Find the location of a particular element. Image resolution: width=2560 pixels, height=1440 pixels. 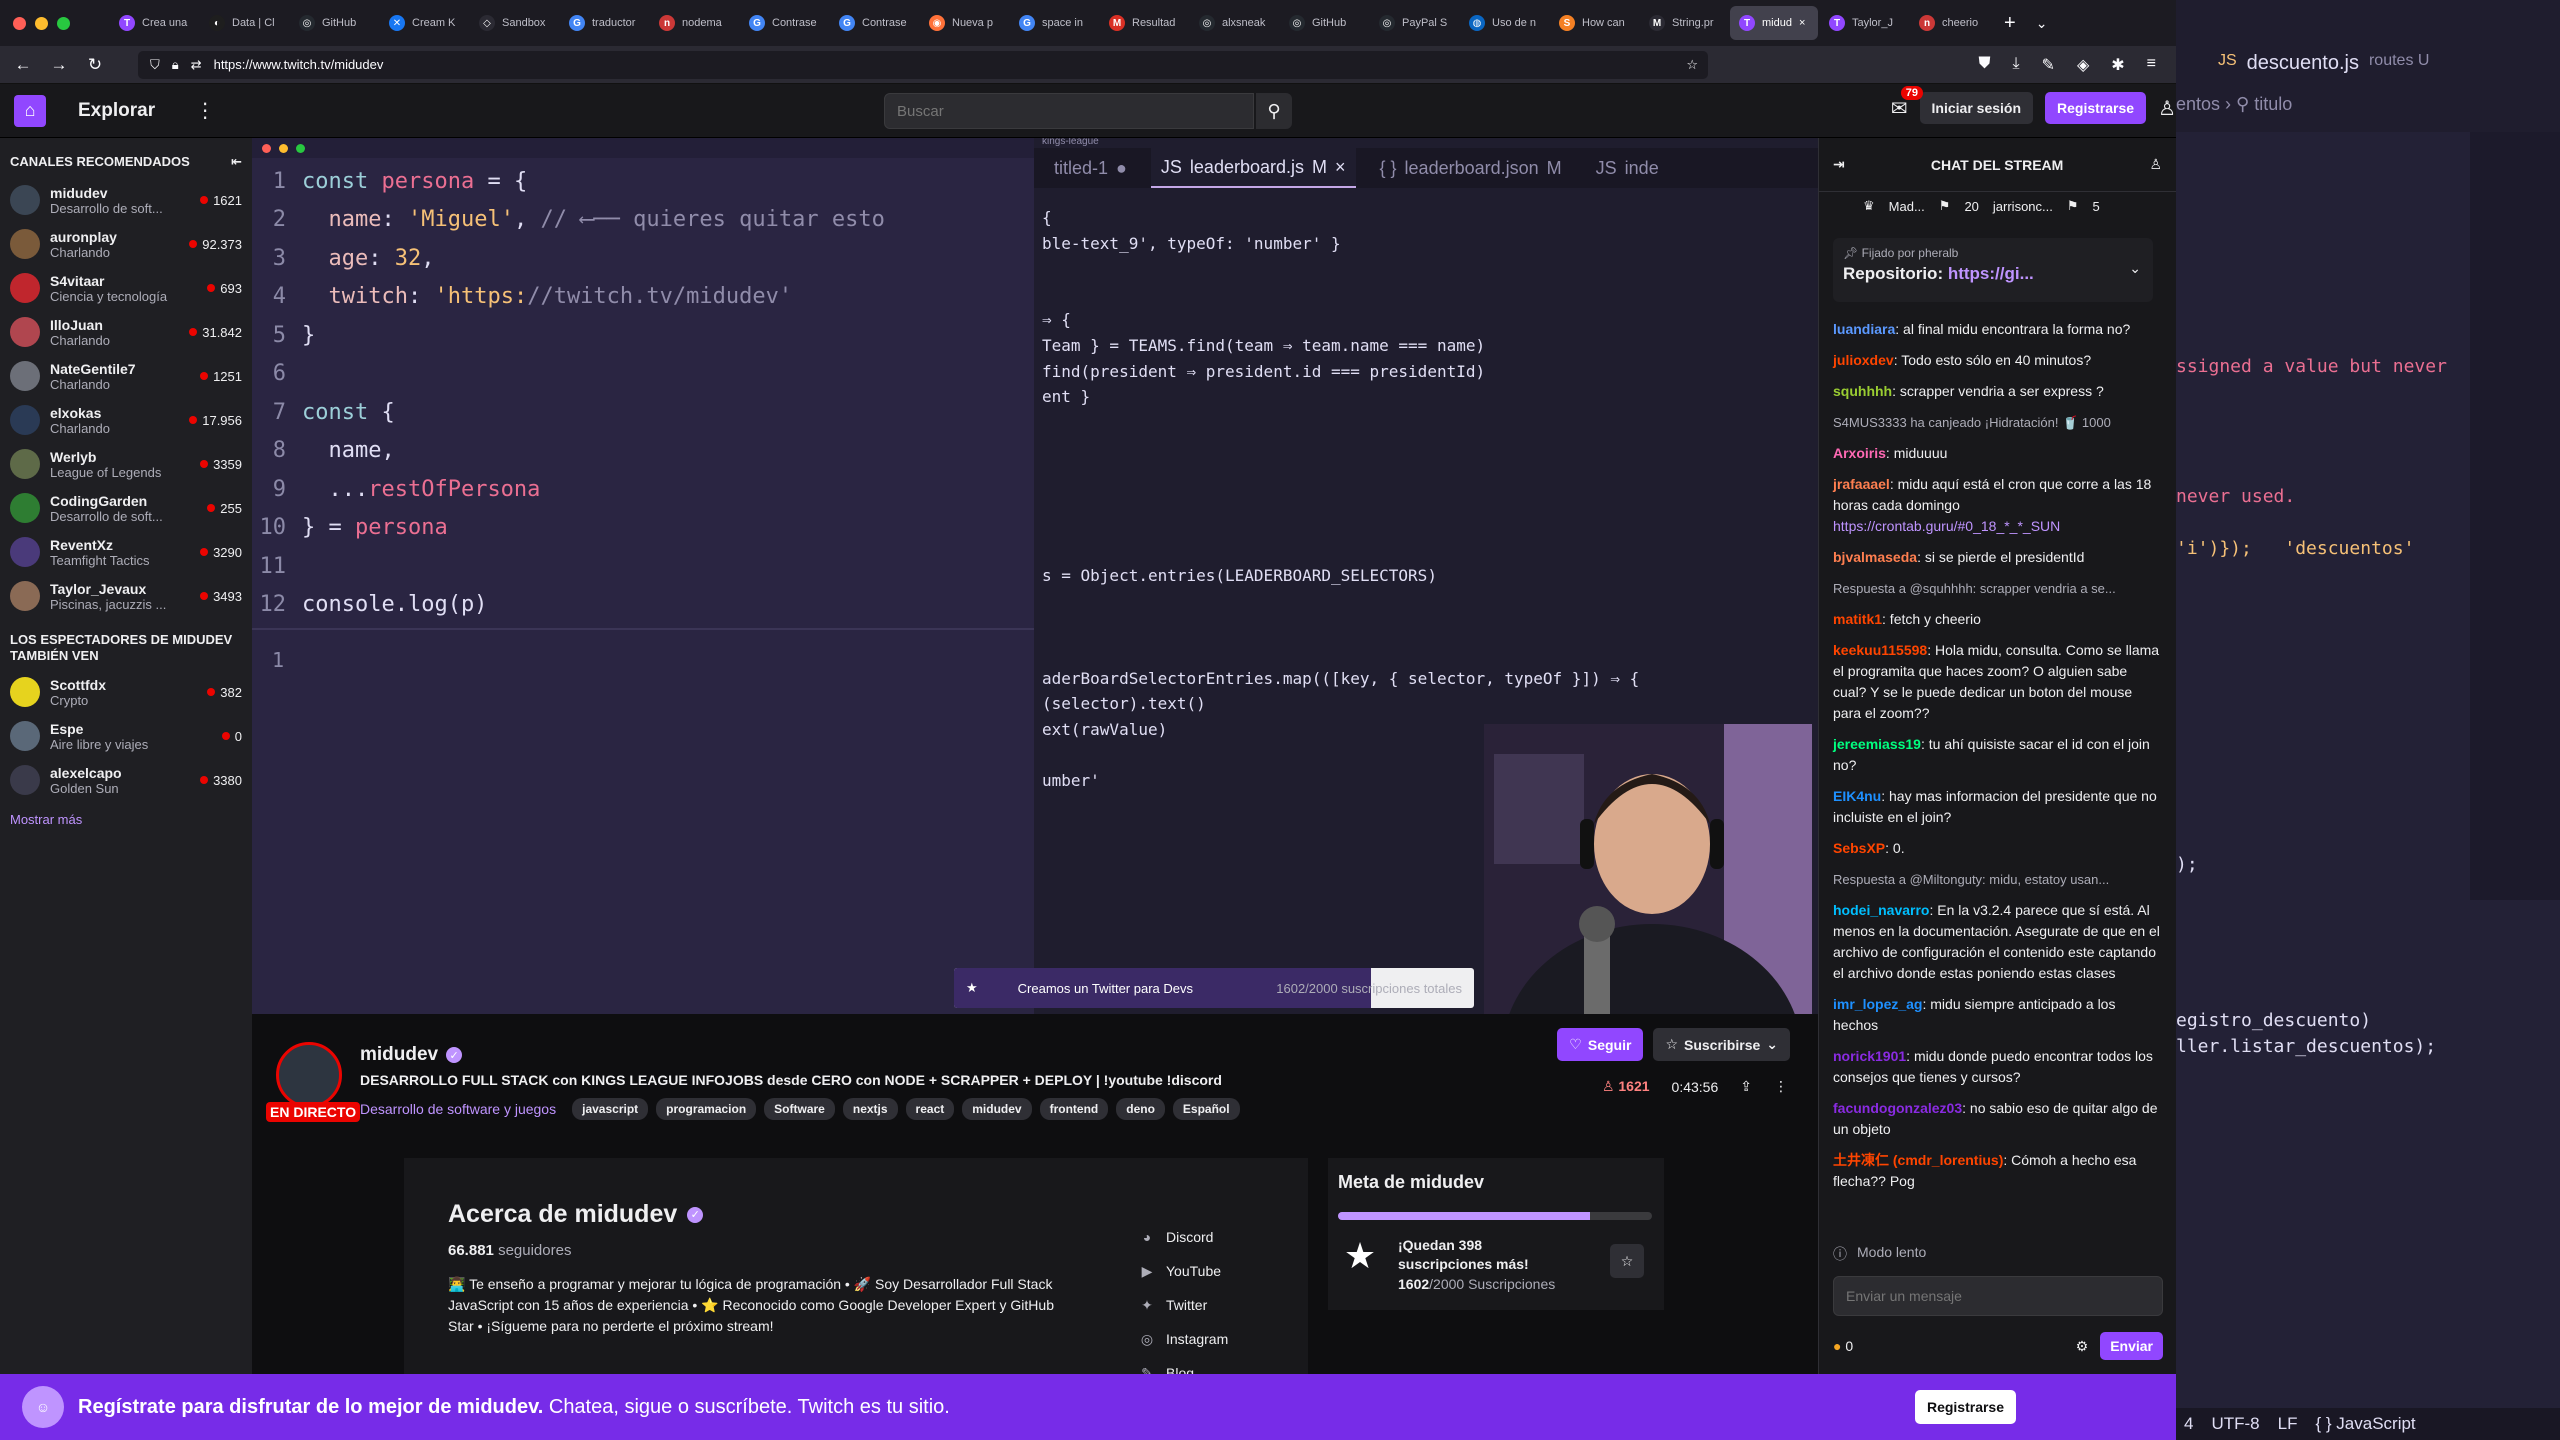

chat-settings-icon: ⚙ is located at coordinates (2082, 1346).